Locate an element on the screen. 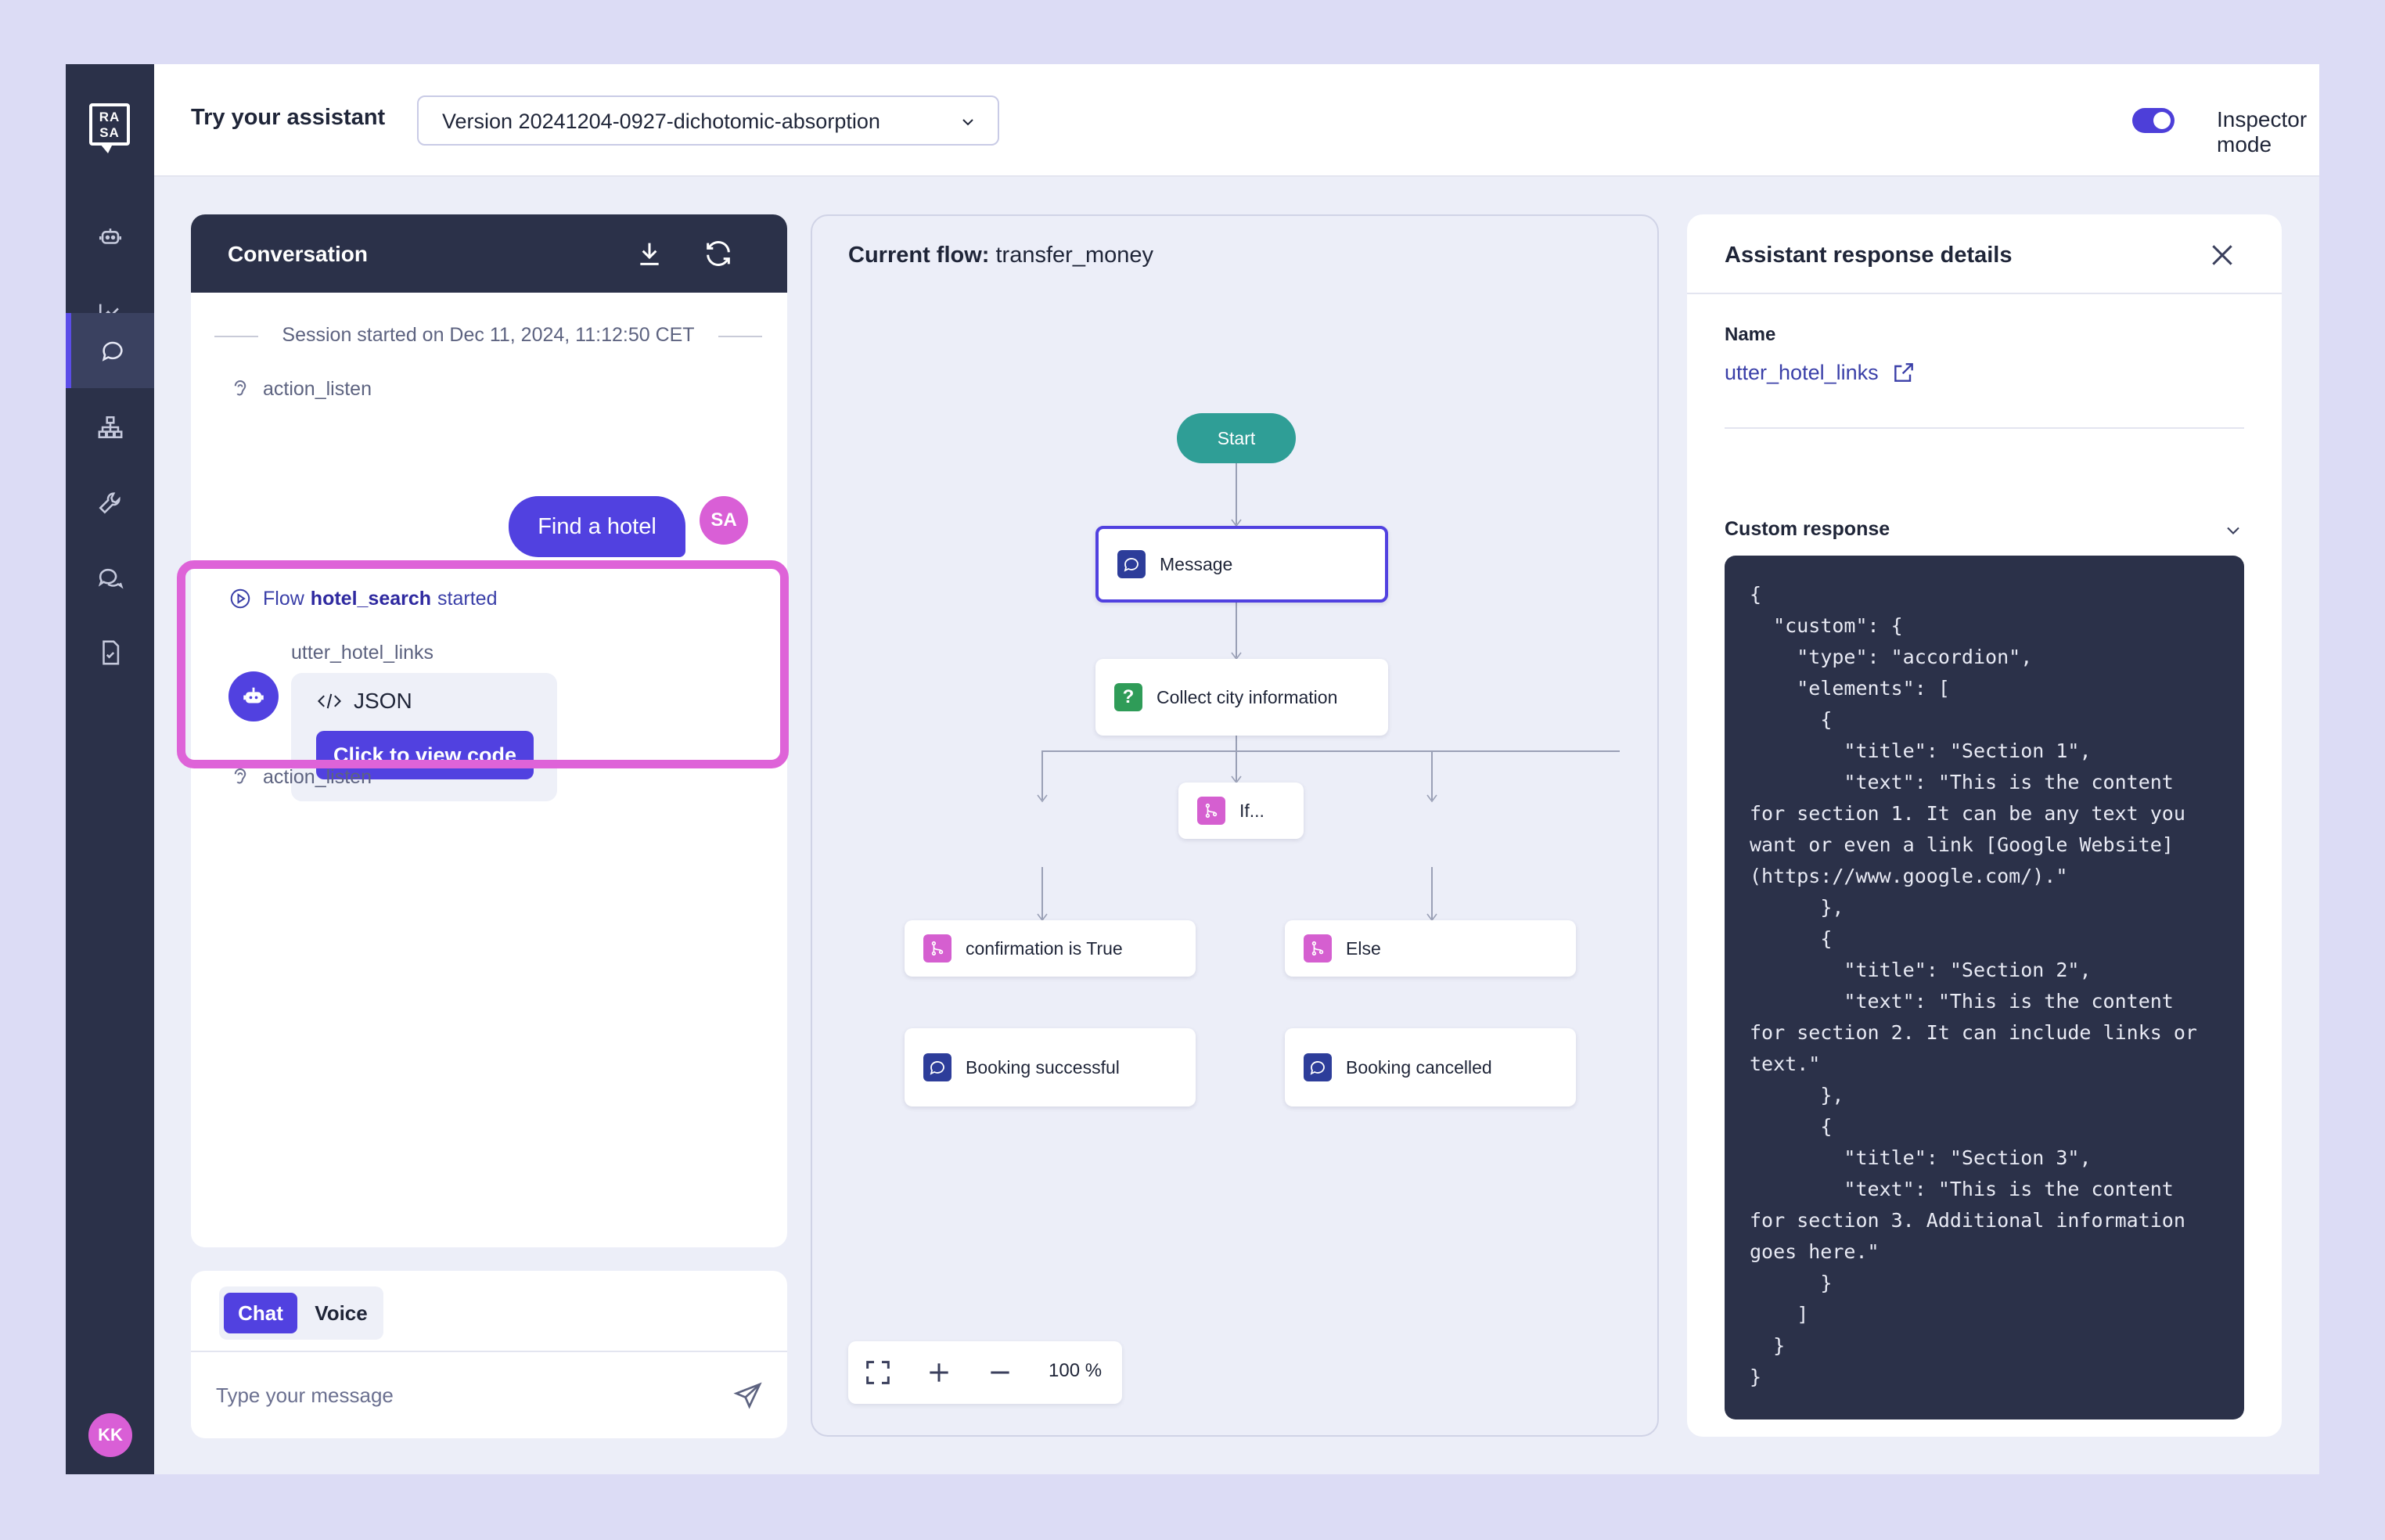  code-icon is located at coordinates (329, 701).